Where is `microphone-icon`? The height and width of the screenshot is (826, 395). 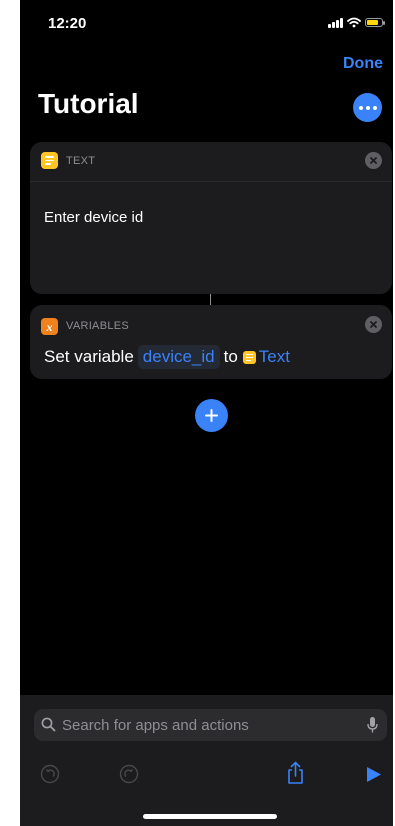
microphone-icon is located at coordinates (372, 725).